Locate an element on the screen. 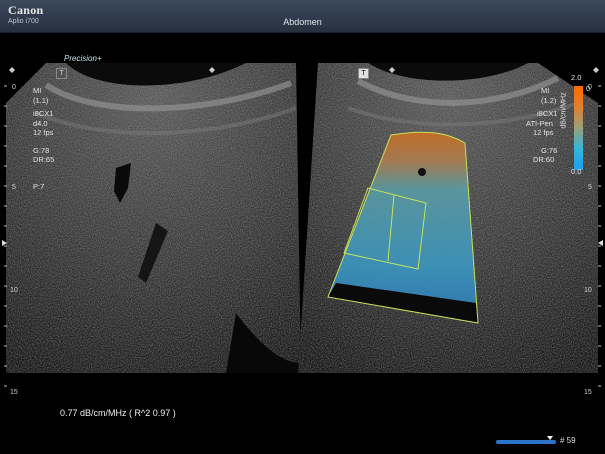 The height and width of the screenshot is (454, 605). top-corner-markers is located at coordinates (304, 70).